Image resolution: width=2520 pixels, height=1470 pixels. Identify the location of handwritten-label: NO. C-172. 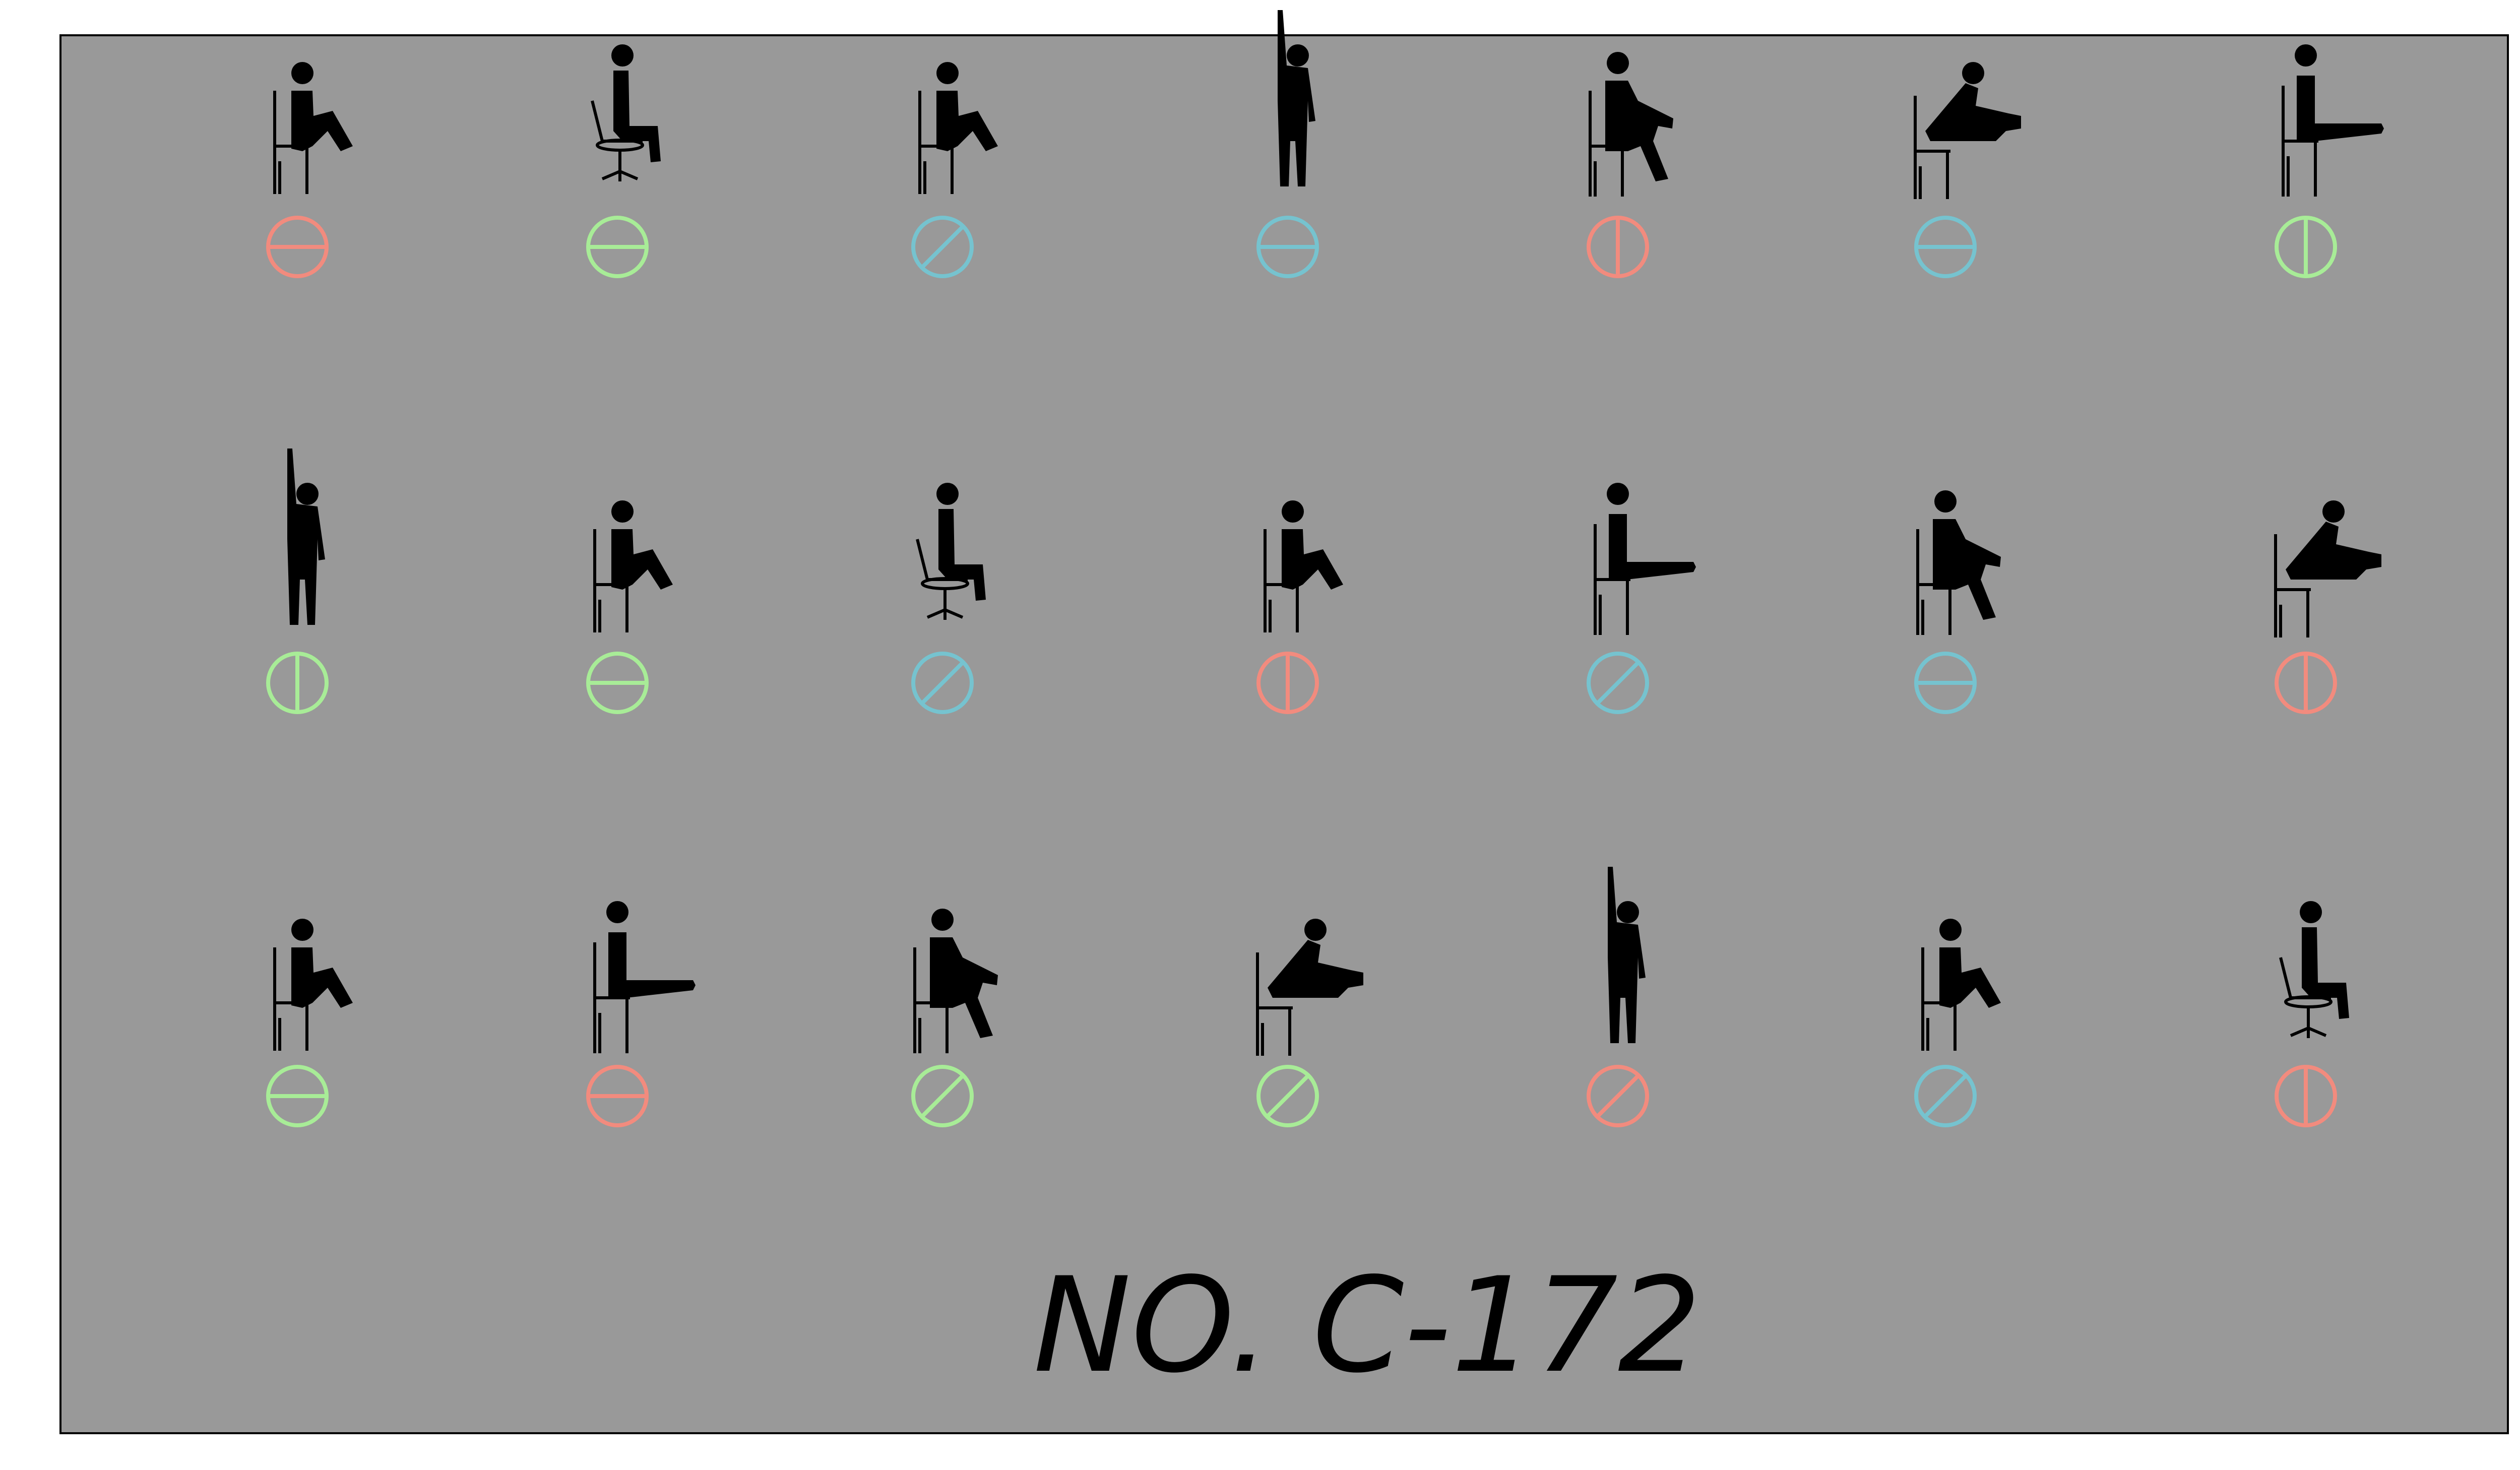
(1368, 1326).